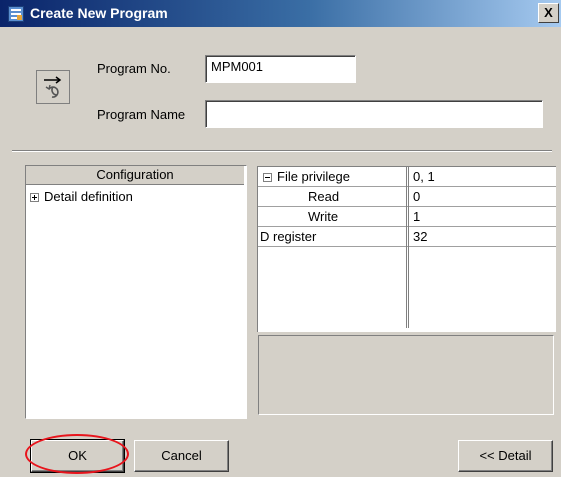 This screenshot has width=561, height=477. What do you see at coordinates (267, 178) in the screenshot?
I see `collapse-minus-icon` at bounding box center [267, 178].